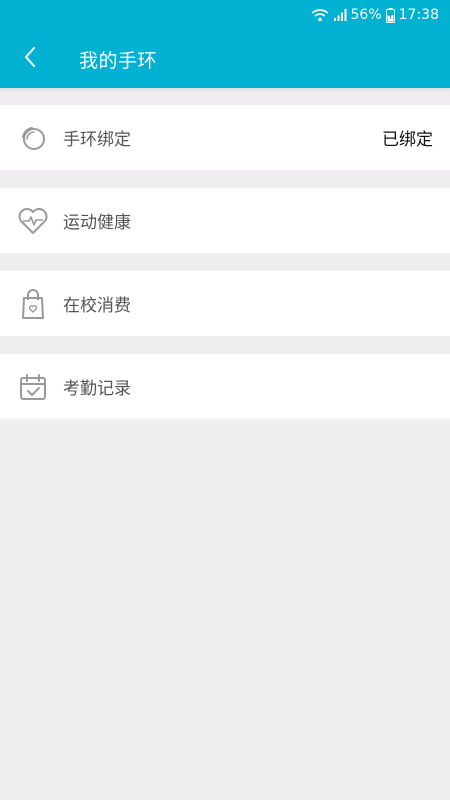 The height and width of the screenshot is (800, 450). I want to click on binding-status: 已绑定, so click(407, 140).